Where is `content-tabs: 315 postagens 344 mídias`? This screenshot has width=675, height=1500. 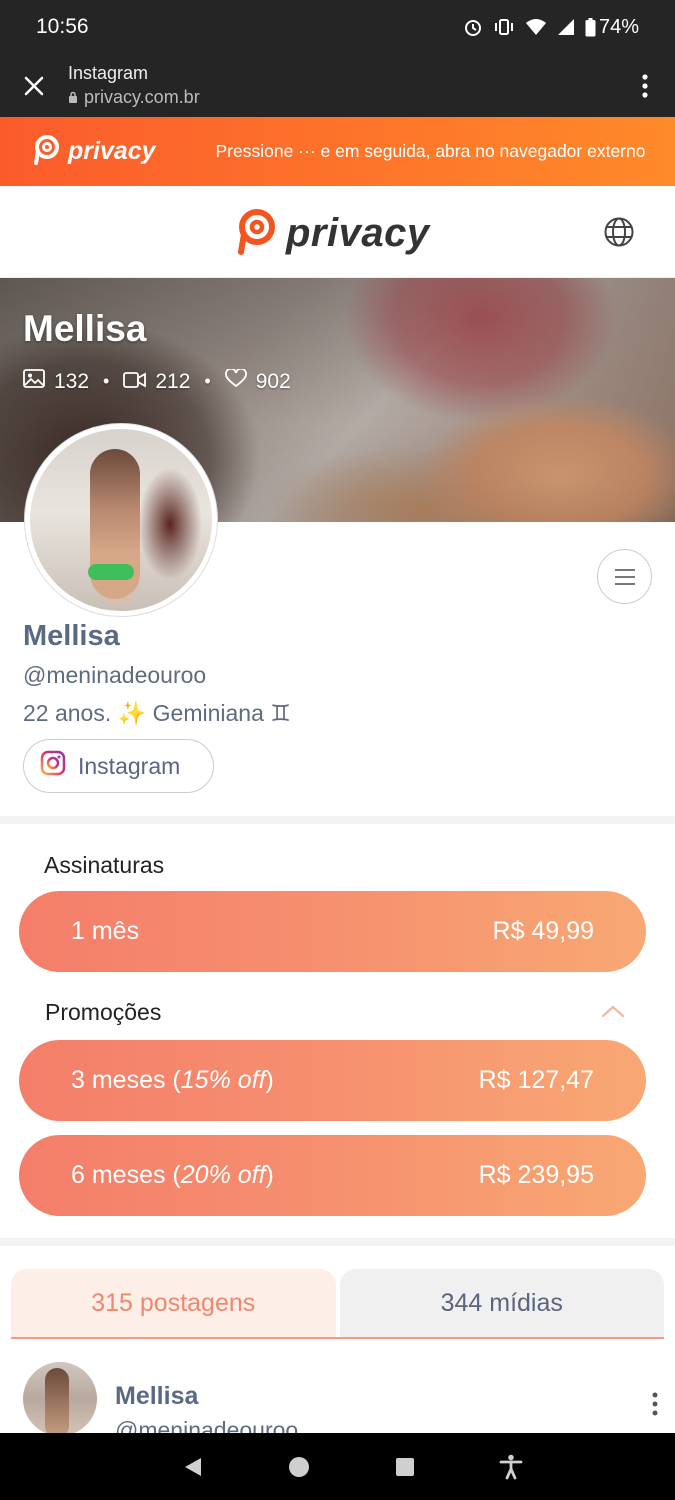
content-tabs: 315 postagens 344 mídias is located at coordinates (337, 1304).